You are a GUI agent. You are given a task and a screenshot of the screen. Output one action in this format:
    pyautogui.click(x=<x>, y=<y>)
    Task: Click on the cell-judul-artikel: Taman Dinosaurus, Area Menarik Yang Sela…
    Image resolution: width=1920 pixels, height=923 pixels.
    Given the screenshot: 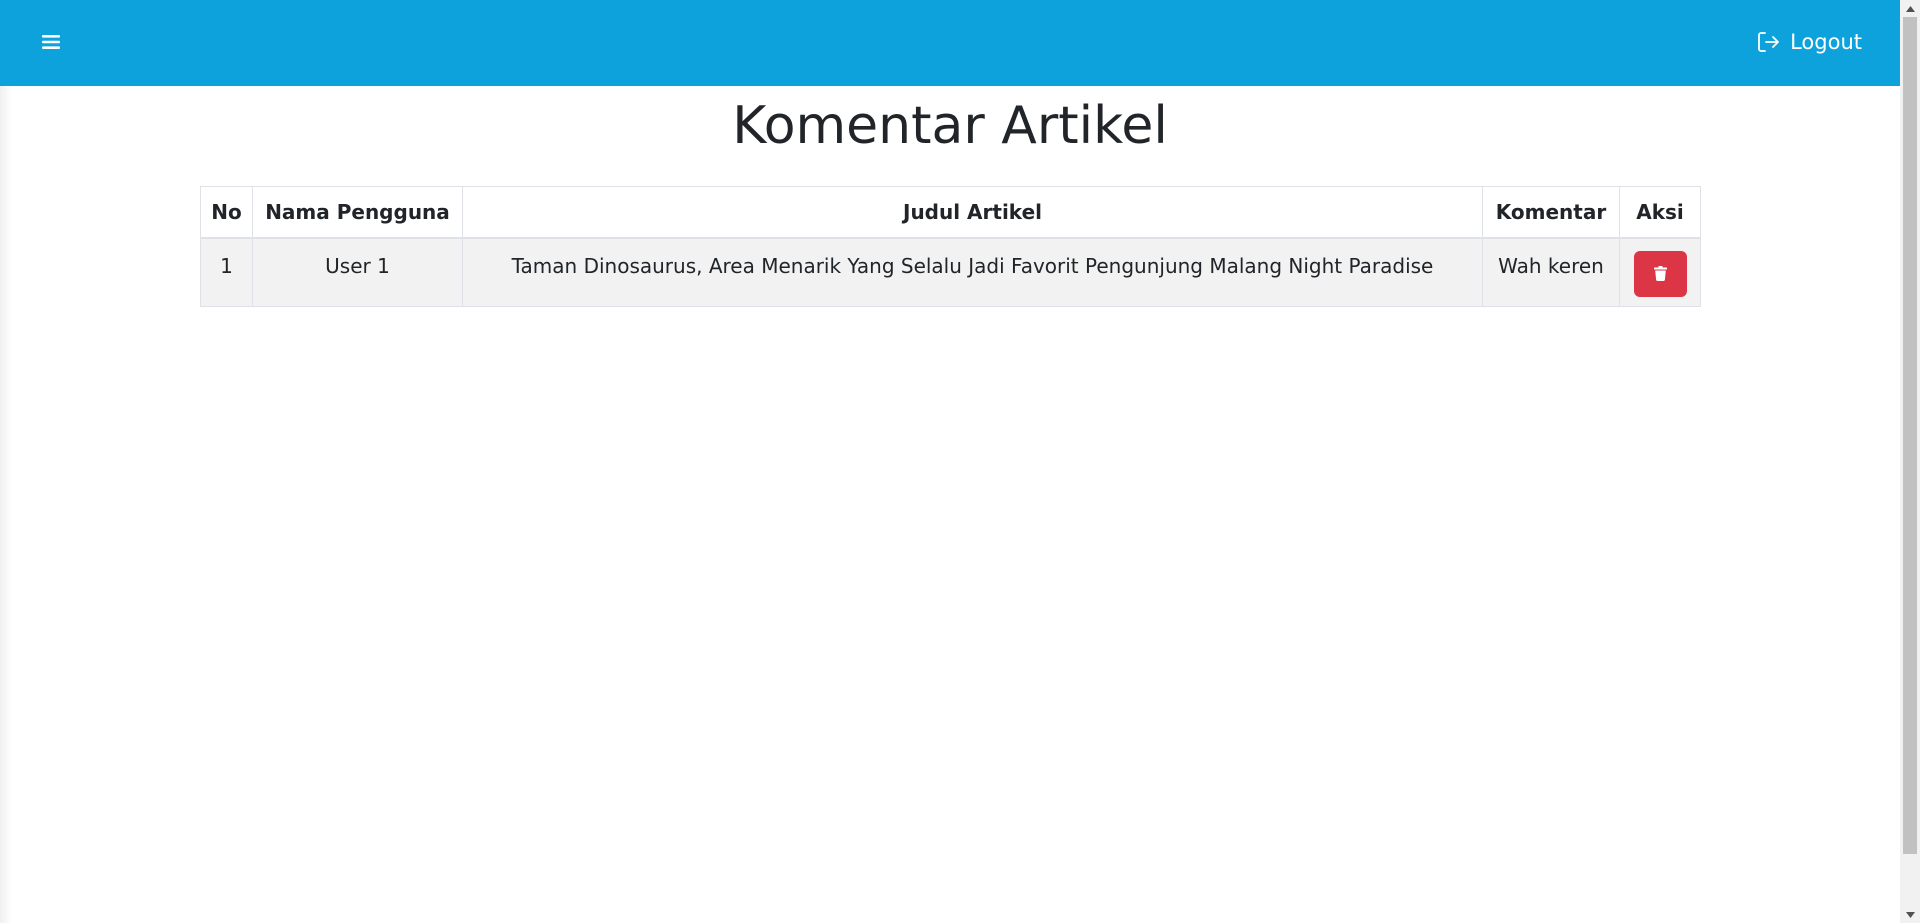 What is the action you would take?
    pyautogui.click(x=972, y=272)
    